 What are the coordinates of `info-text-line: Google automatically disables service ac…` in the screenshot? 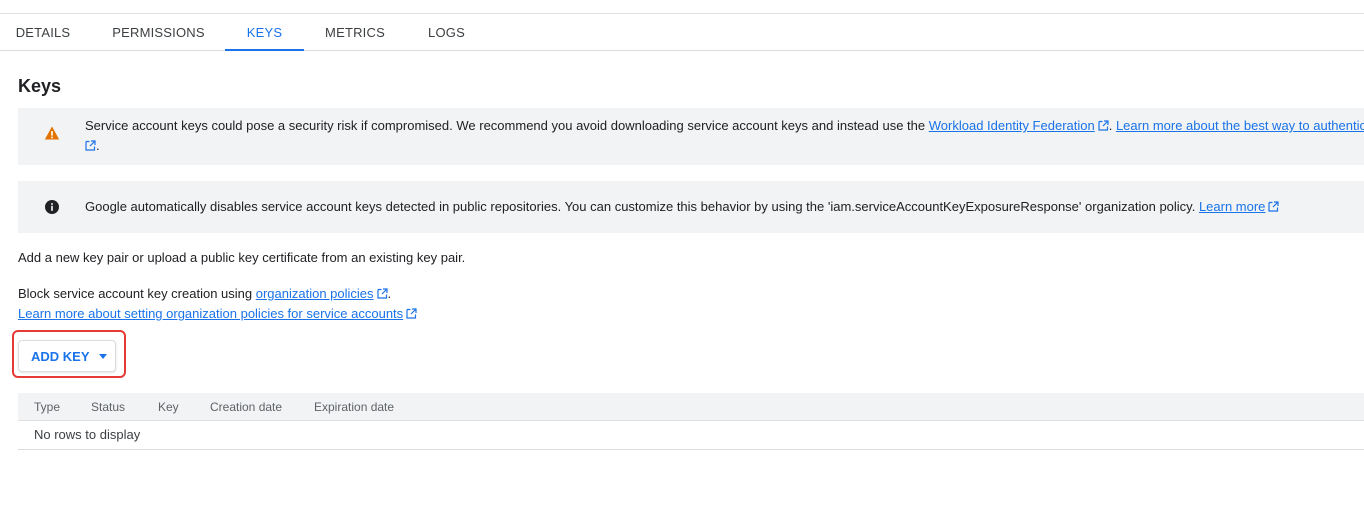 It's located at (682, 207).